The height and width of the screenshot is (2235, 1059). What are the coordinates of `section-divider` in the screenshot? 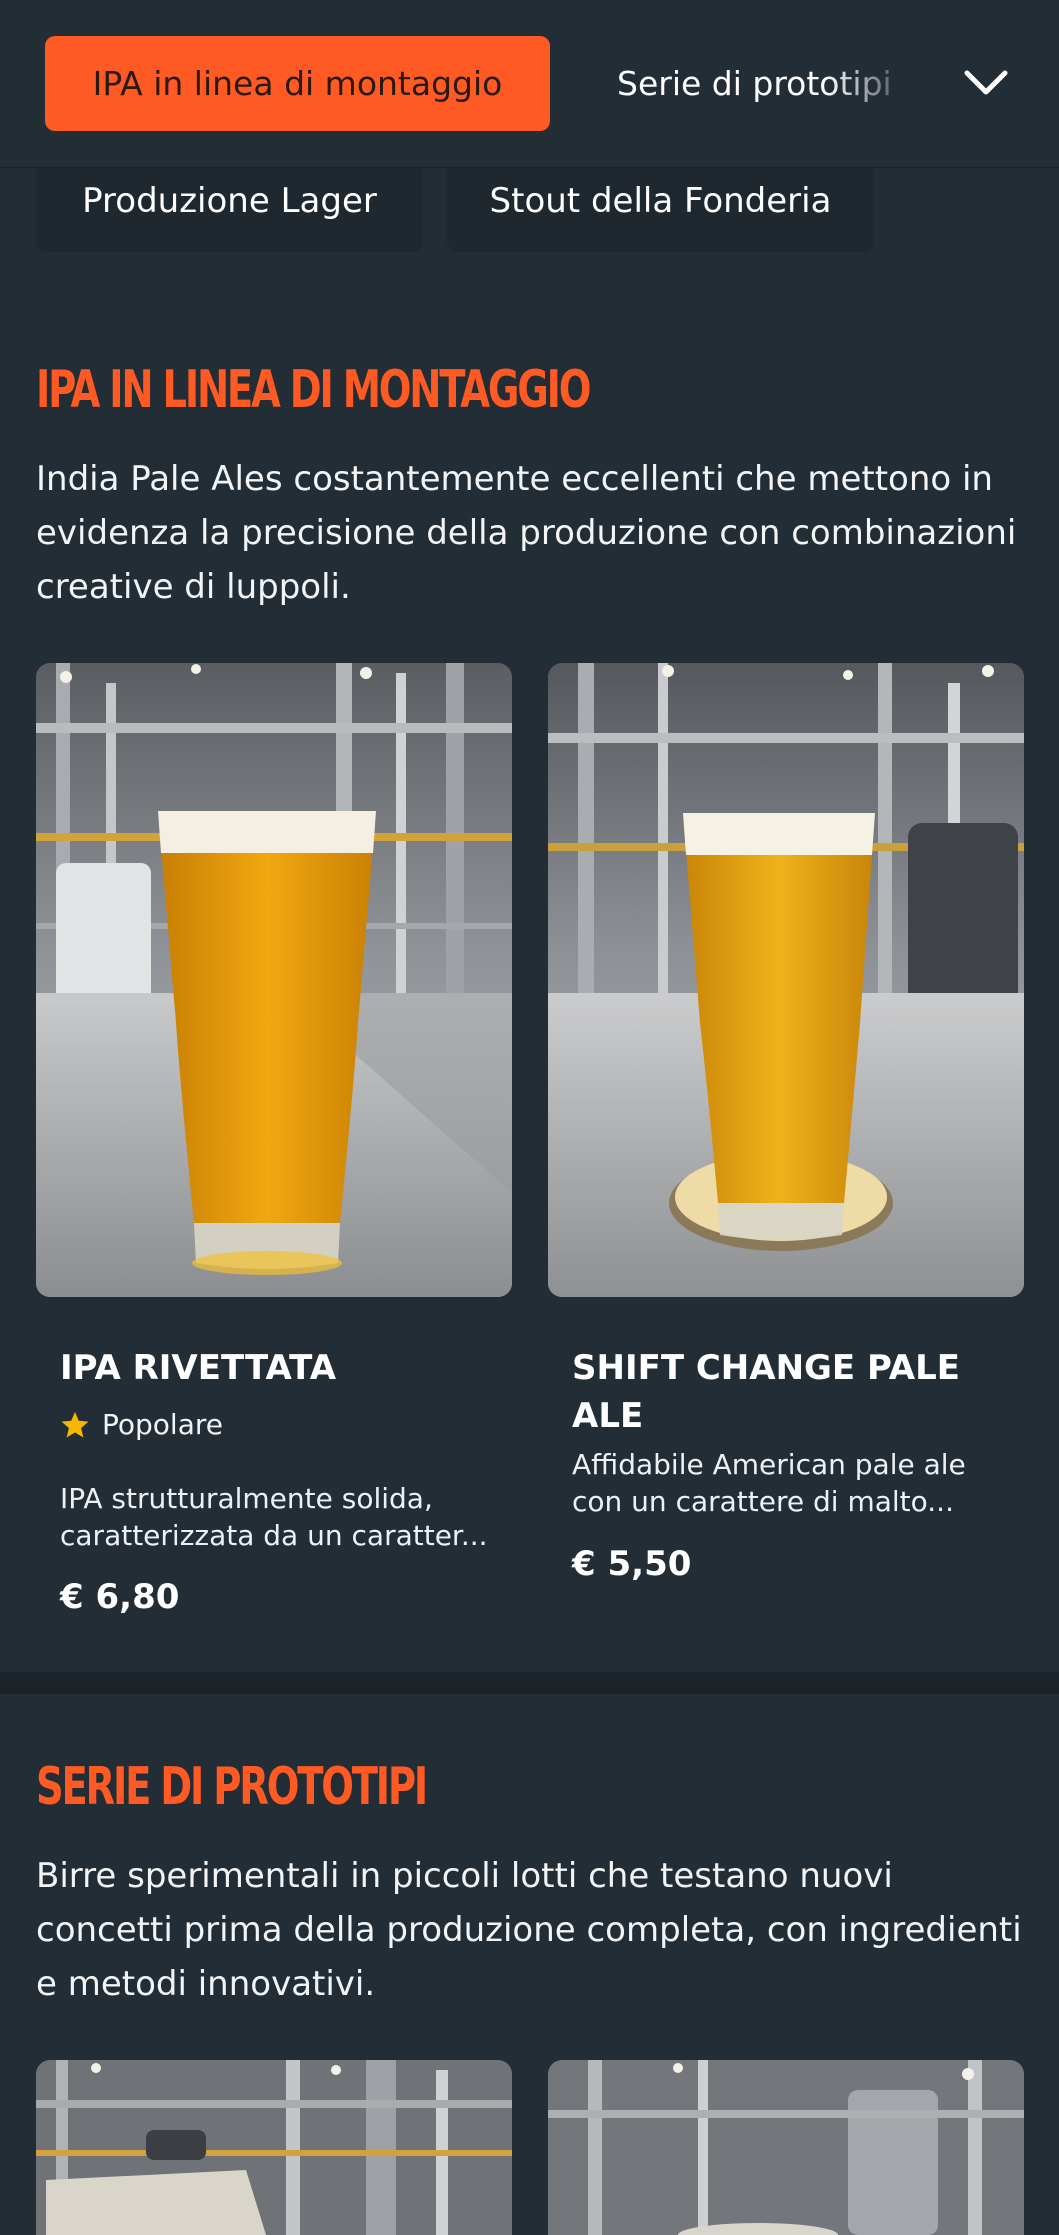 It's located at (529, 1683).